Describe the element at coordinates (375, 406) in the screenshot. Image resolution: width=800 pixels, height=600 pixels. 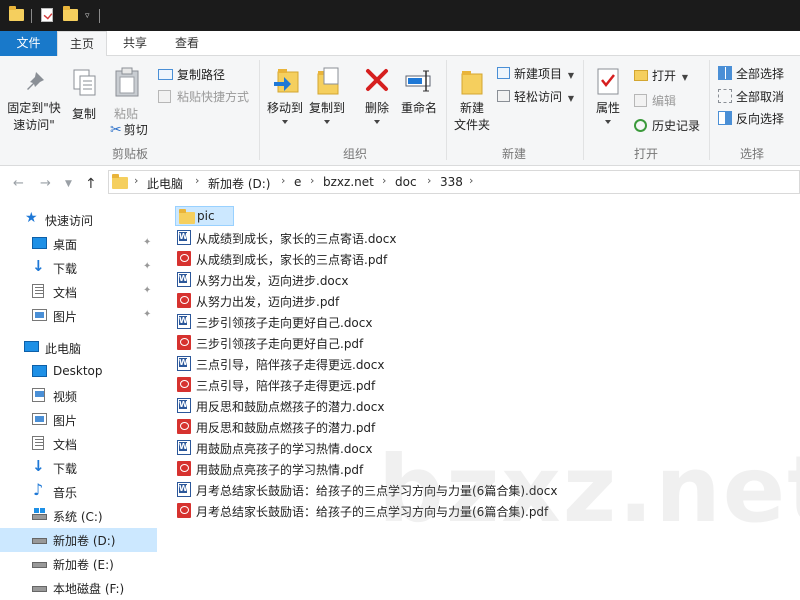
I see `list-item: 用反思和鼓励点燃孩子的潜力.docx` at that location.